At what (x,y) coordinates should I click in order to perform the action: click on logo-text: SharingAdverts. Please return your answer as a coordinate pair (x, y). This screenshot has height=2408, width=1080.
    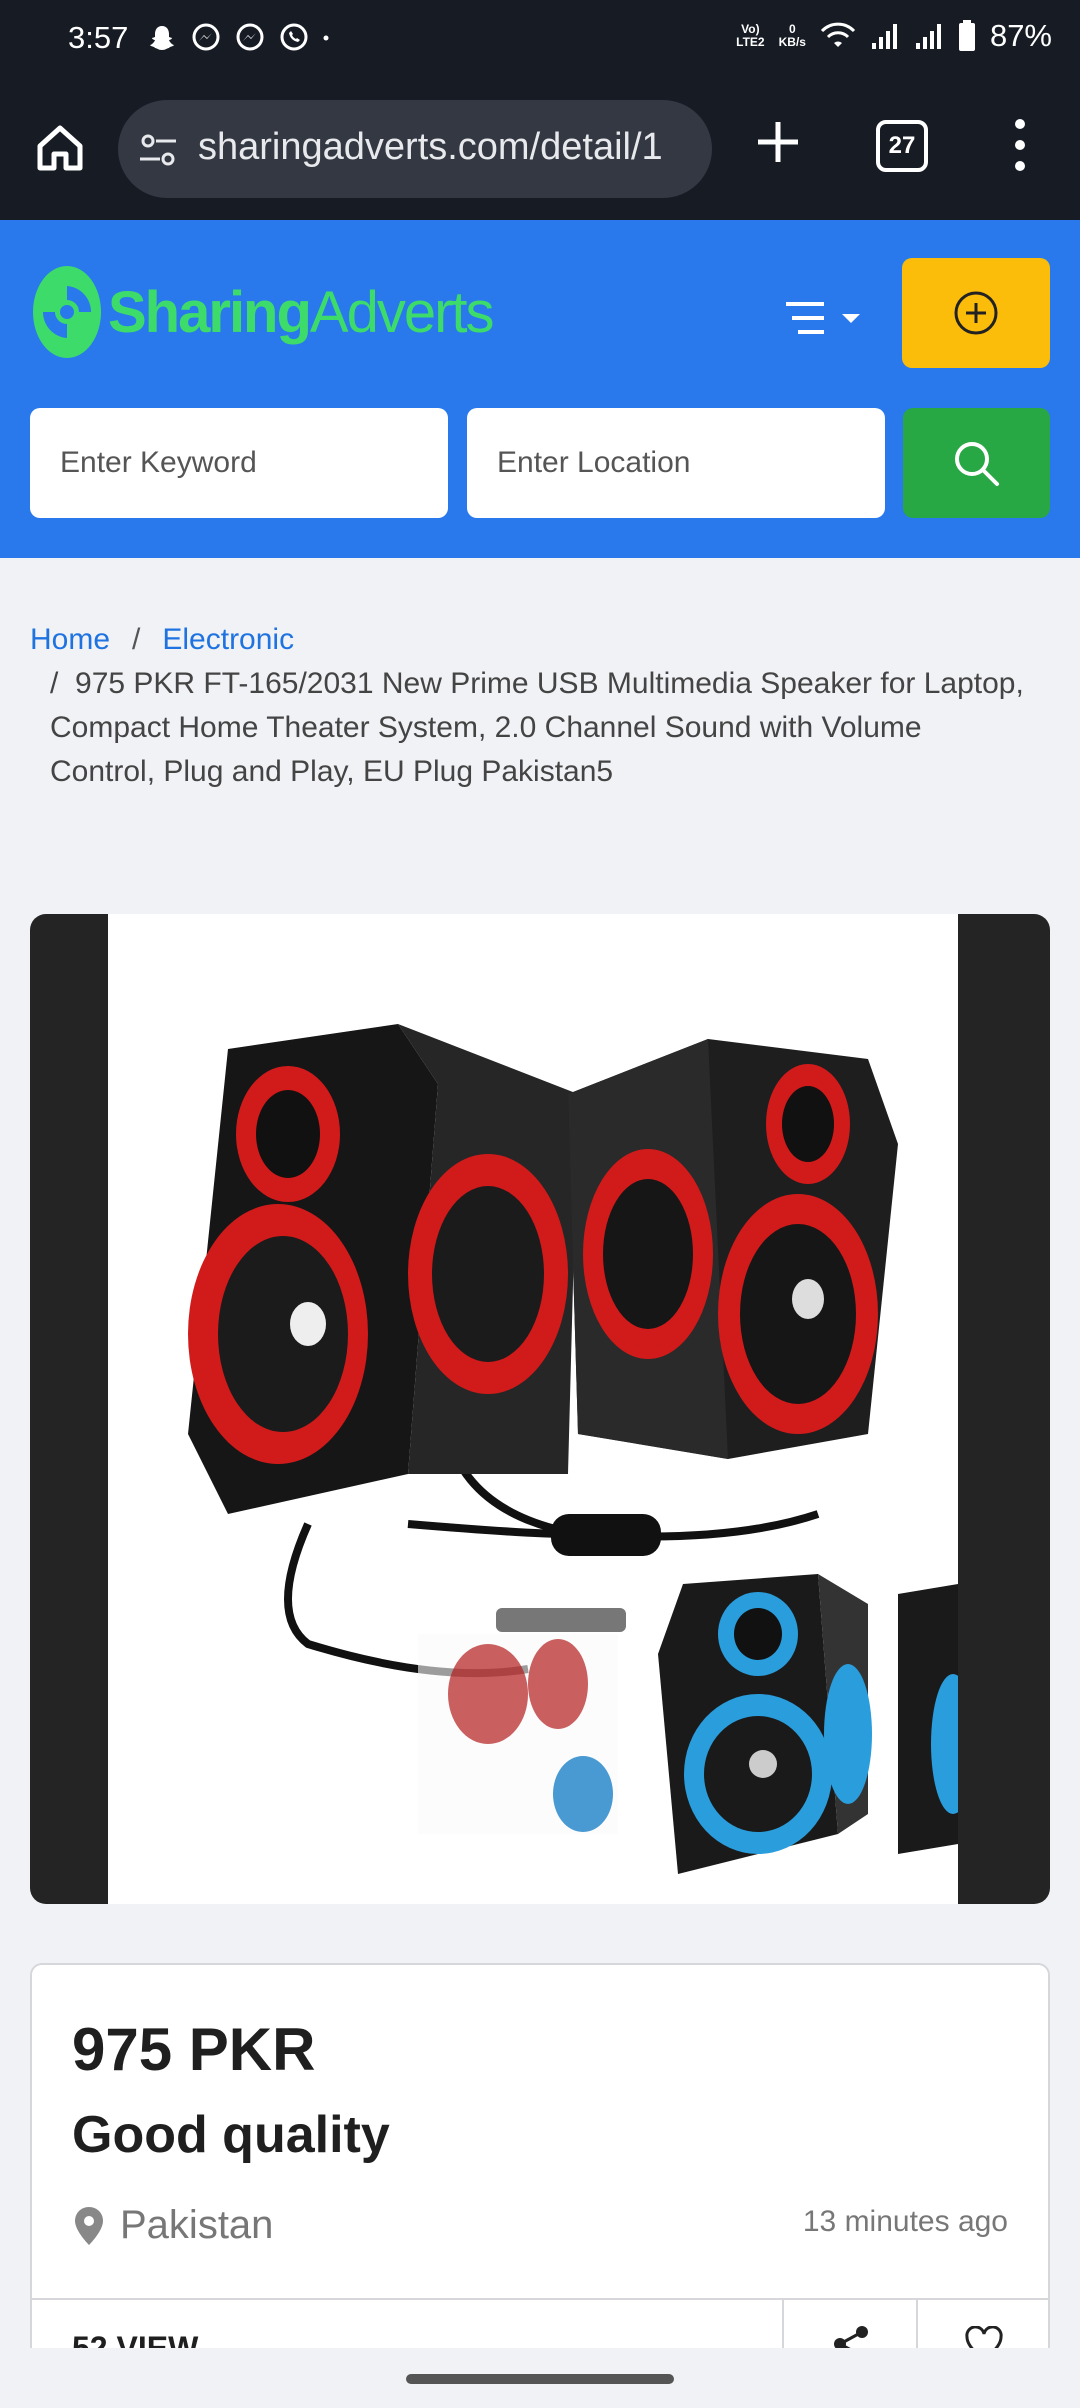
    Looking at the image, I should click on (301, 312).